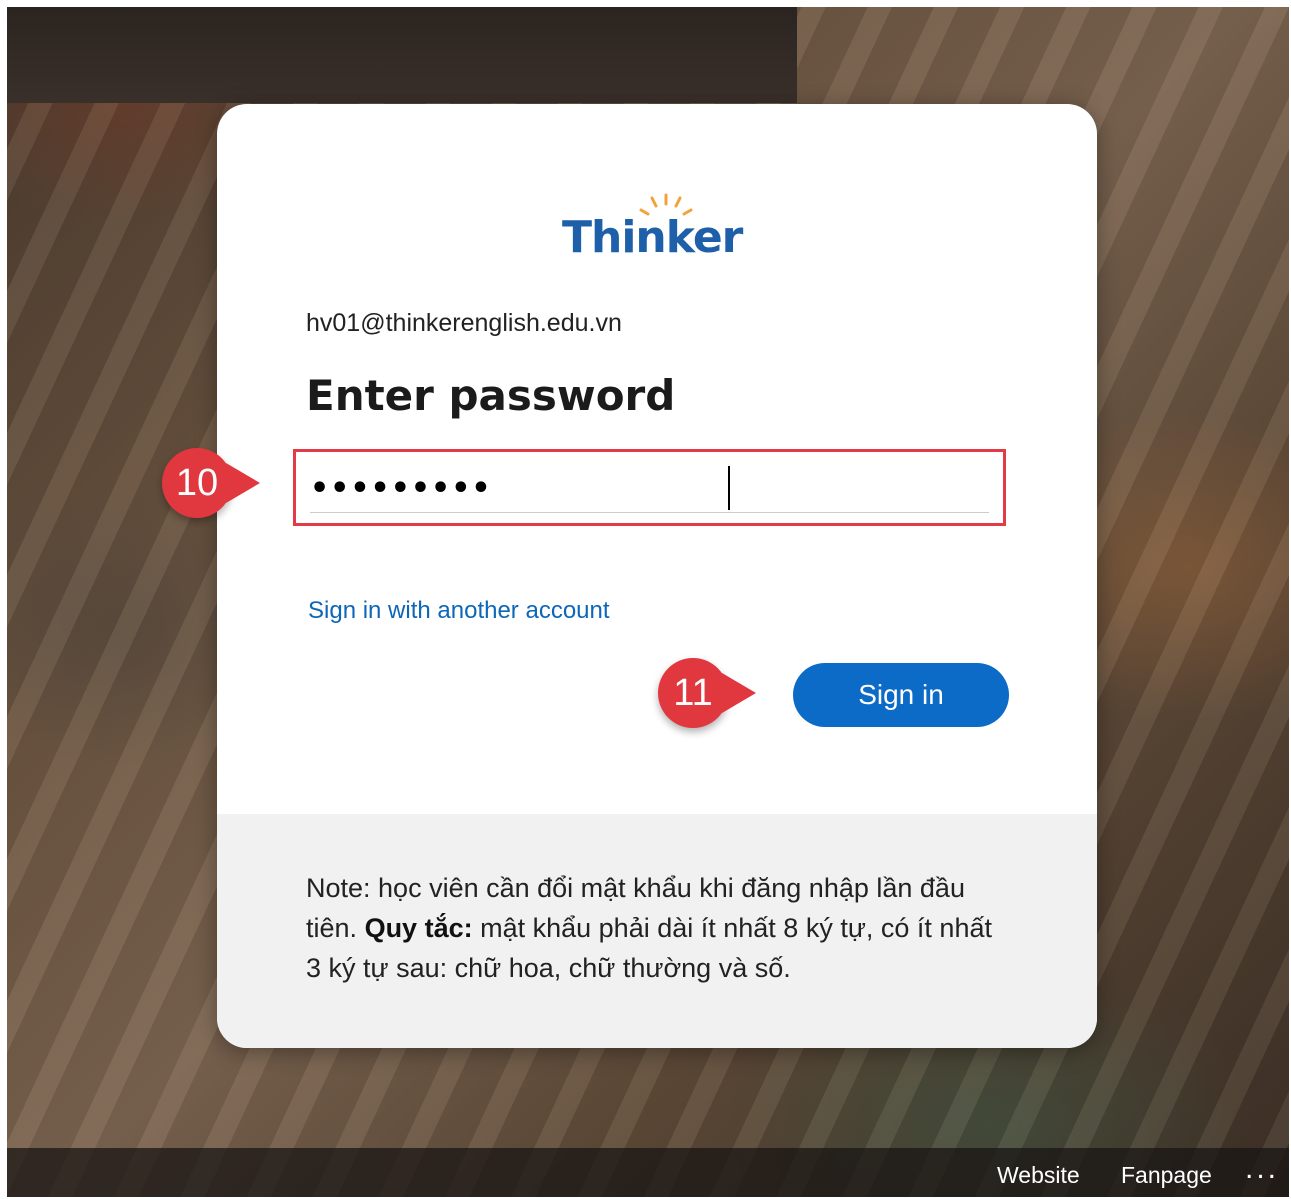 This screenshot has width=1291, height=1199. What do you see at coordinates (901, 695) in the screenshot?
I see `sign-in-button: Sign in` at bounding box center [901, 695].